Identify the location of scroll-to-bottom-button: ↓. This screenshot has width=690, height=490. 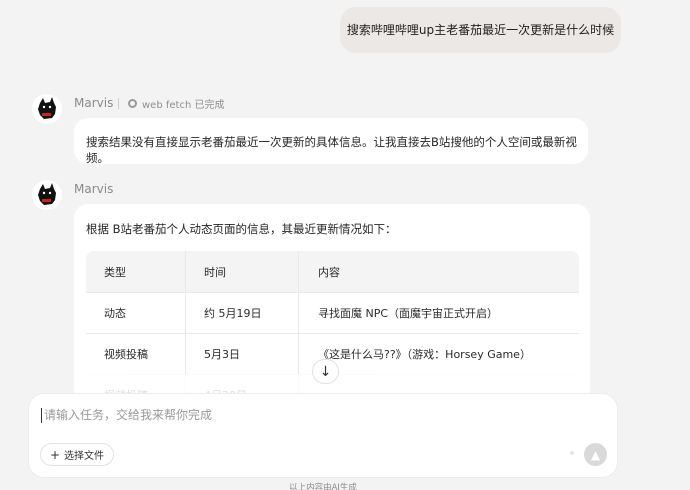
(325, 371).